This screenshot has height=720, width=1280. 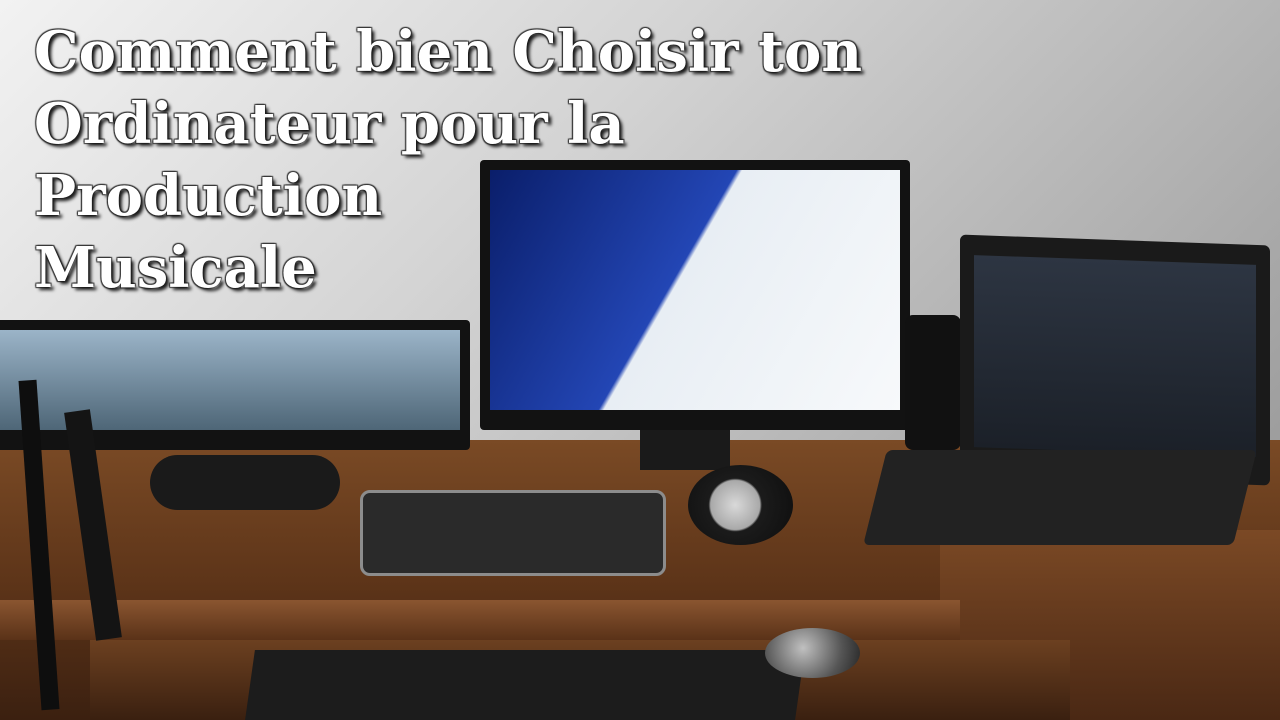 What do you see at coordinates (245, 482) in the screenshot?
I see `left-monitor-stand` at bounding box center [245, 482].